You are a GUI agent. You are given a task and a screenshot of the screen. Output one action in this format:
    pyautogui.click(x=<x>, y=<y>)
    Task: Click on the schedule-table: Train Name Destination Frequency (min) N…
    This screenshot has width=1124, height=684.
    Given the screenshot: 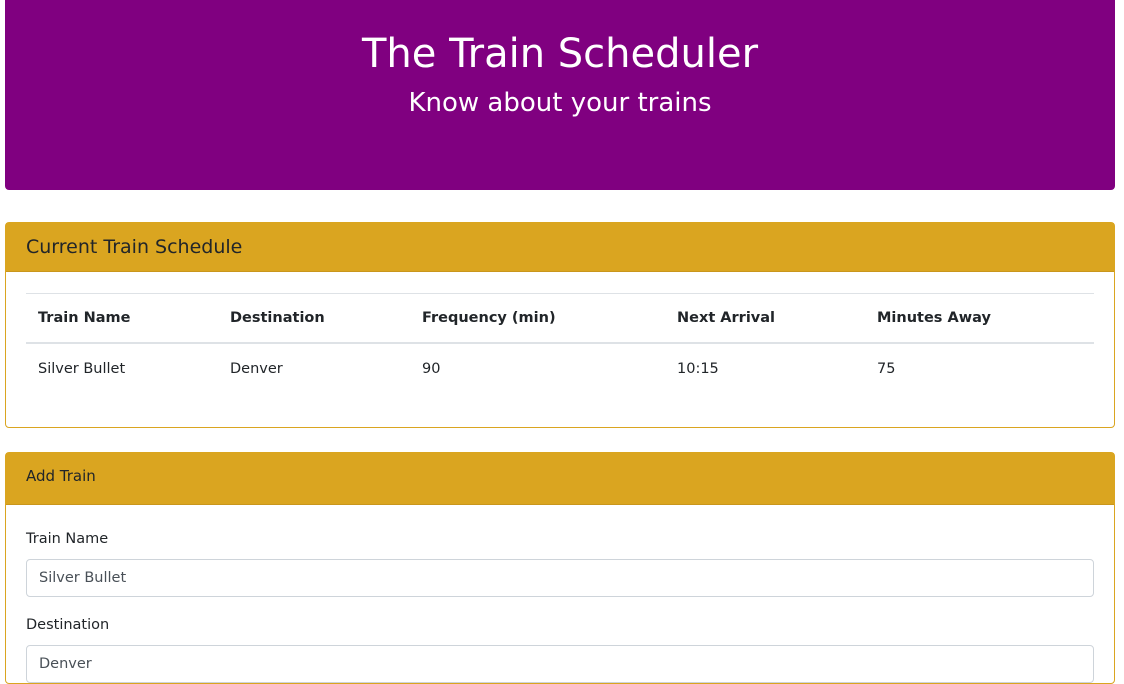 What is the action you would take?
    pyautogui.click(x=560, y=343)
    